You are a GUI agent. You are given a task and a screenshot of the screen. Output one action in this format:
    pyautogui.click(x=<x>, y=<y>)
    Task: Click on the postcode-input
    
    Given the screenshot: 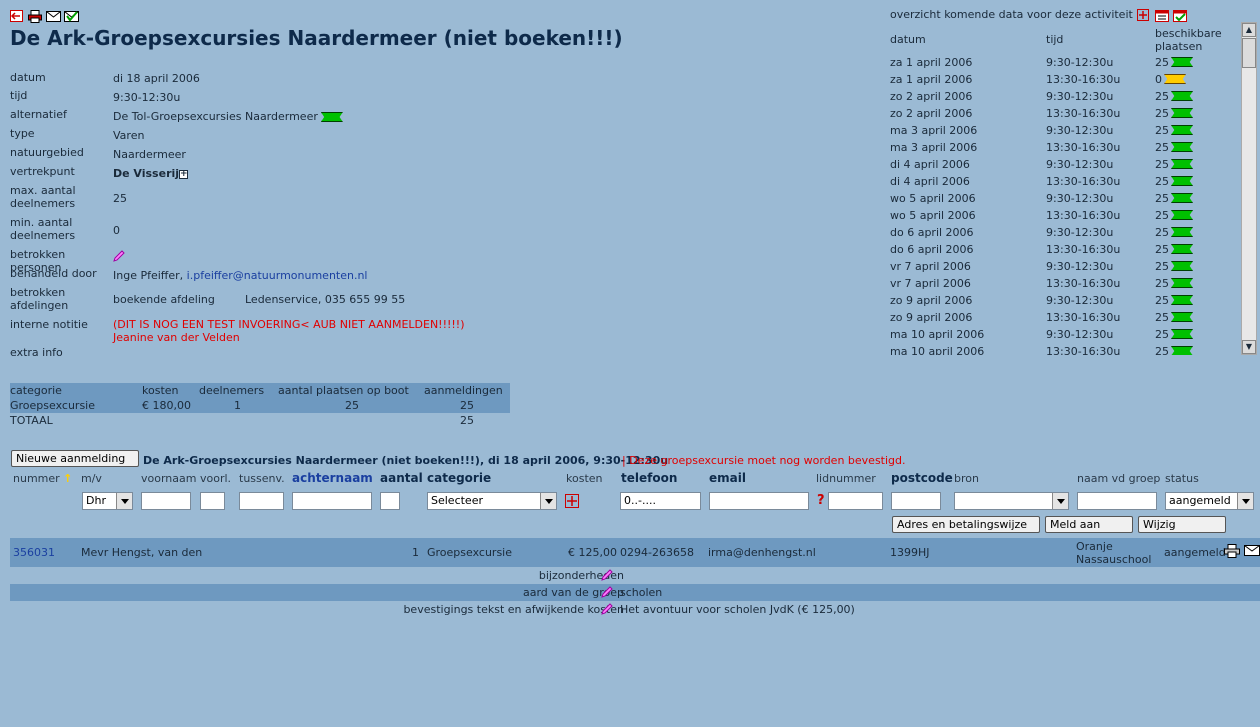 What is the action you would take?
    pyautogui.click(x=916, y=501)
    